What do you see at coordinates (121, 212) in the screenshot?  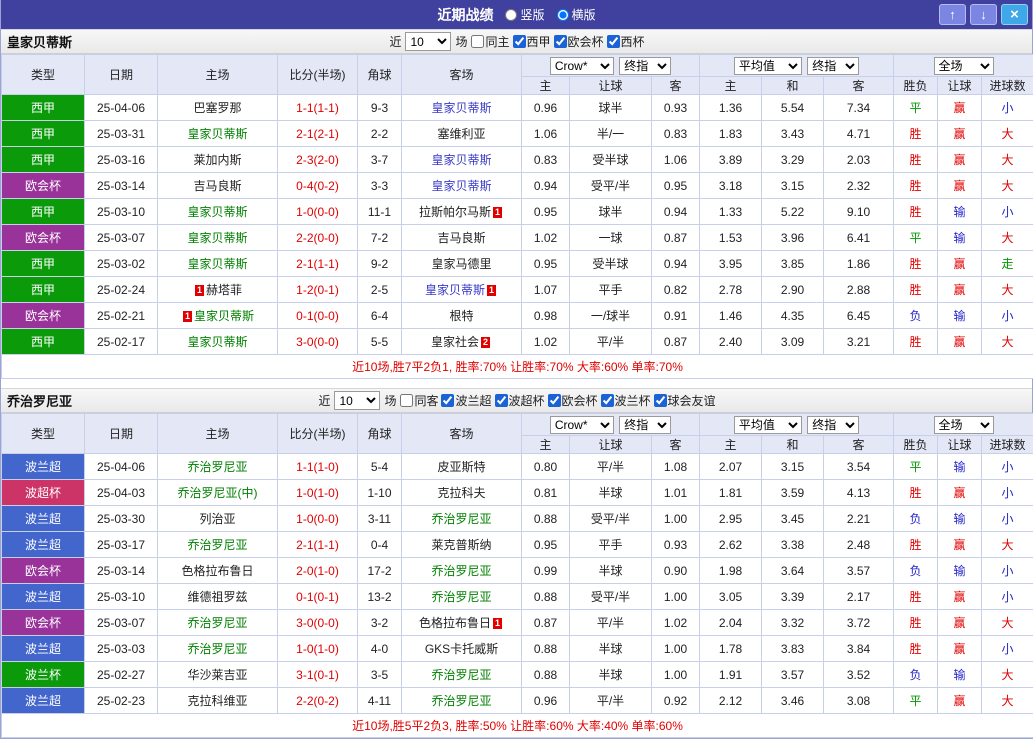 I see `match-date: 25-03-10` at bounding box center [121, 212].